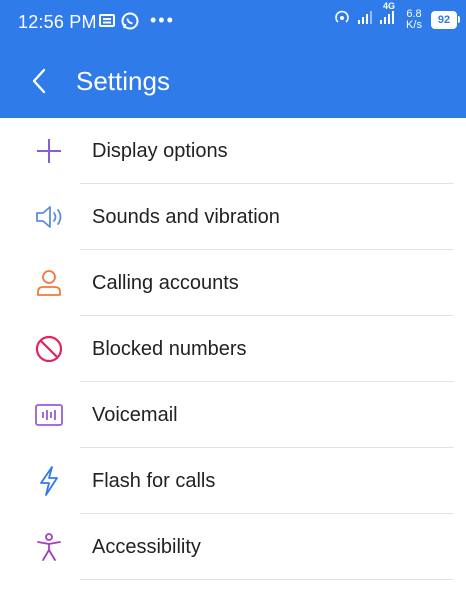 This screenshot has width=466, height=604. Describe the element at coordinates (49, 349) in the screenshot. I see `blocked-icon` at that location.